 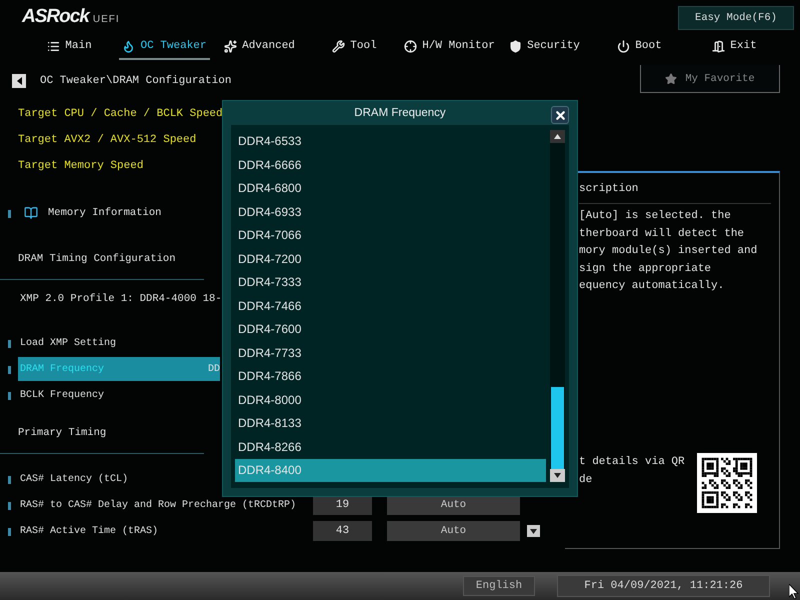 I want to click on section-link: Memory Information, so click(x=105, y=213).